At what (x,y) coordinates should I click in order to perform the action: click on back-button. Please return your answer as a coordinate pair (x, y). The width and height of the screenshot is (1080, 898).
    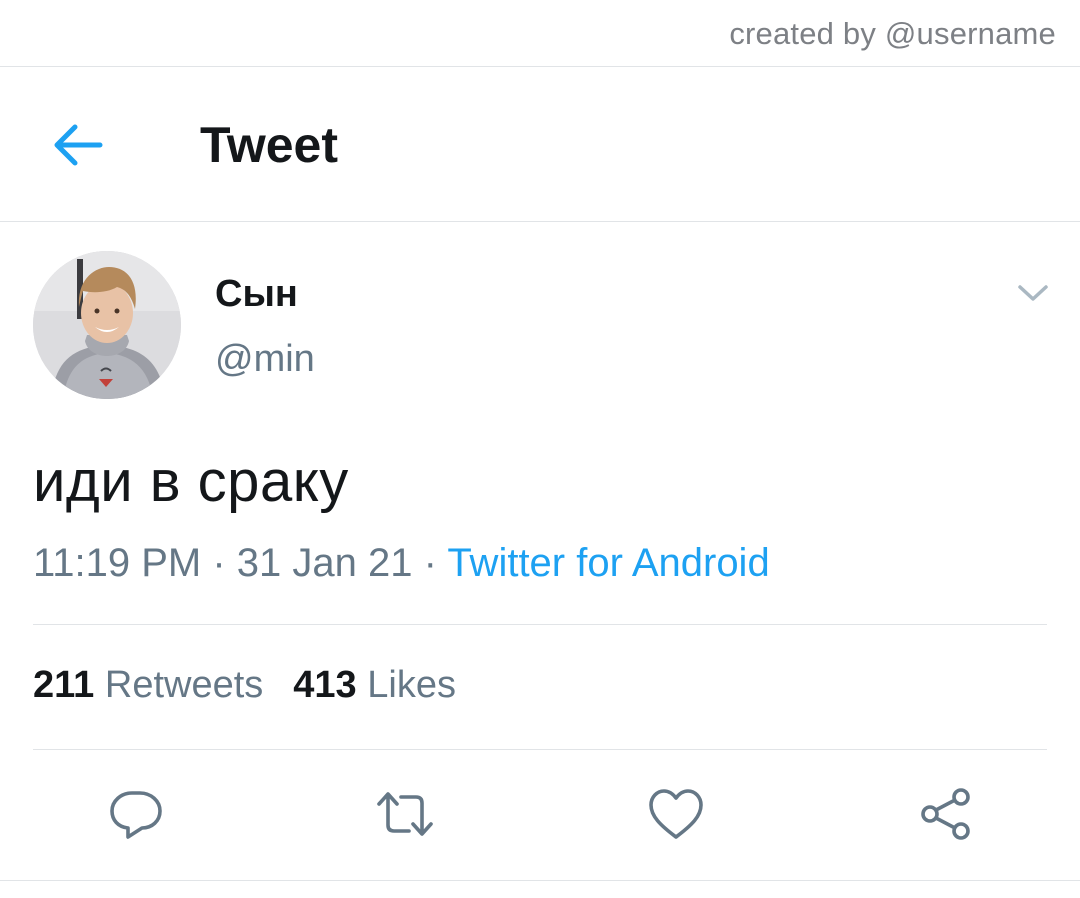
    Looking at the image, I should click on (77, 145).